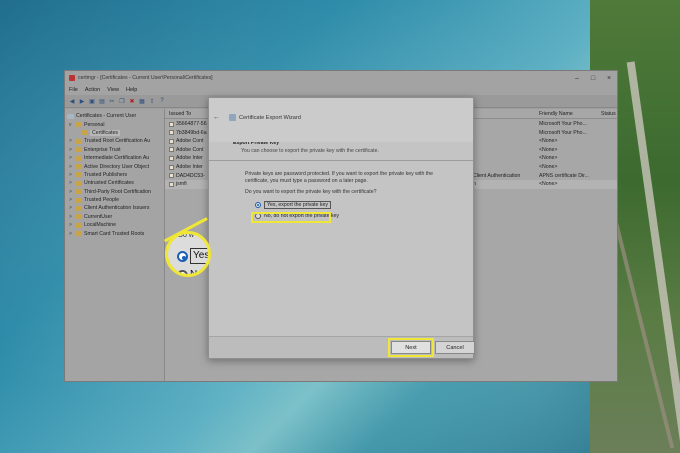 The width and height of the screenshot is (680, 453). Describe the element at coordinates (180, 114) in the screenshot. I see `column-issued-to: Issued To` at that location.